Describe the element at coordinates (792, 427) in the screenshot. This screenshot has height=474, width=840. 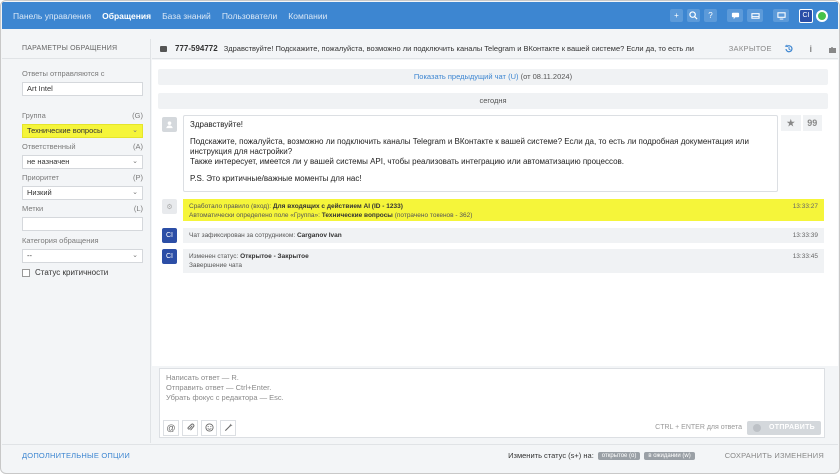
I see `send-button-label: ОТПРАВИТЬ` at that location.